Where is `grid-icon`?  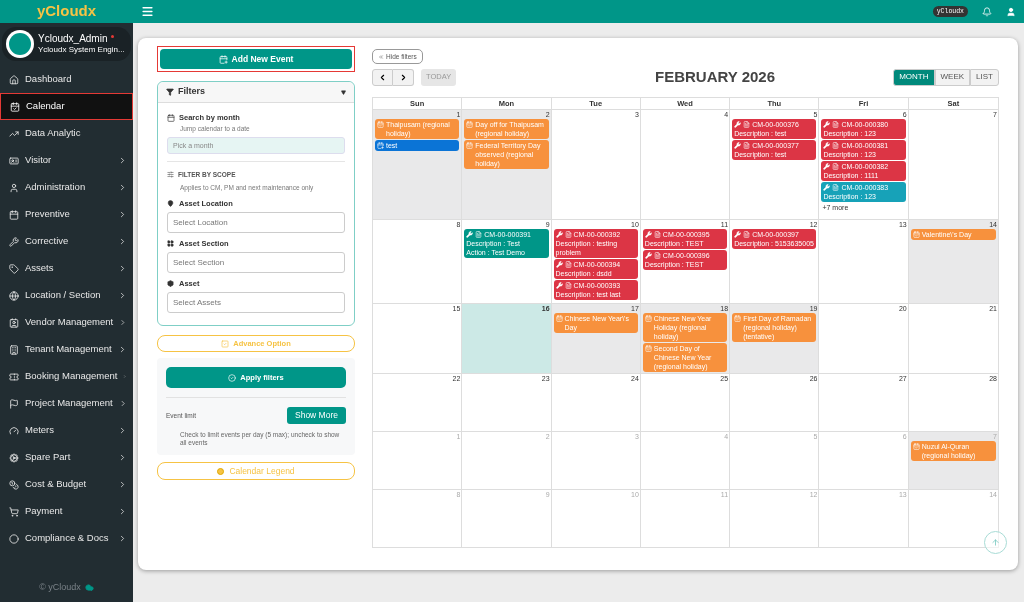
grid-icon is located at coordinates (170, 243).